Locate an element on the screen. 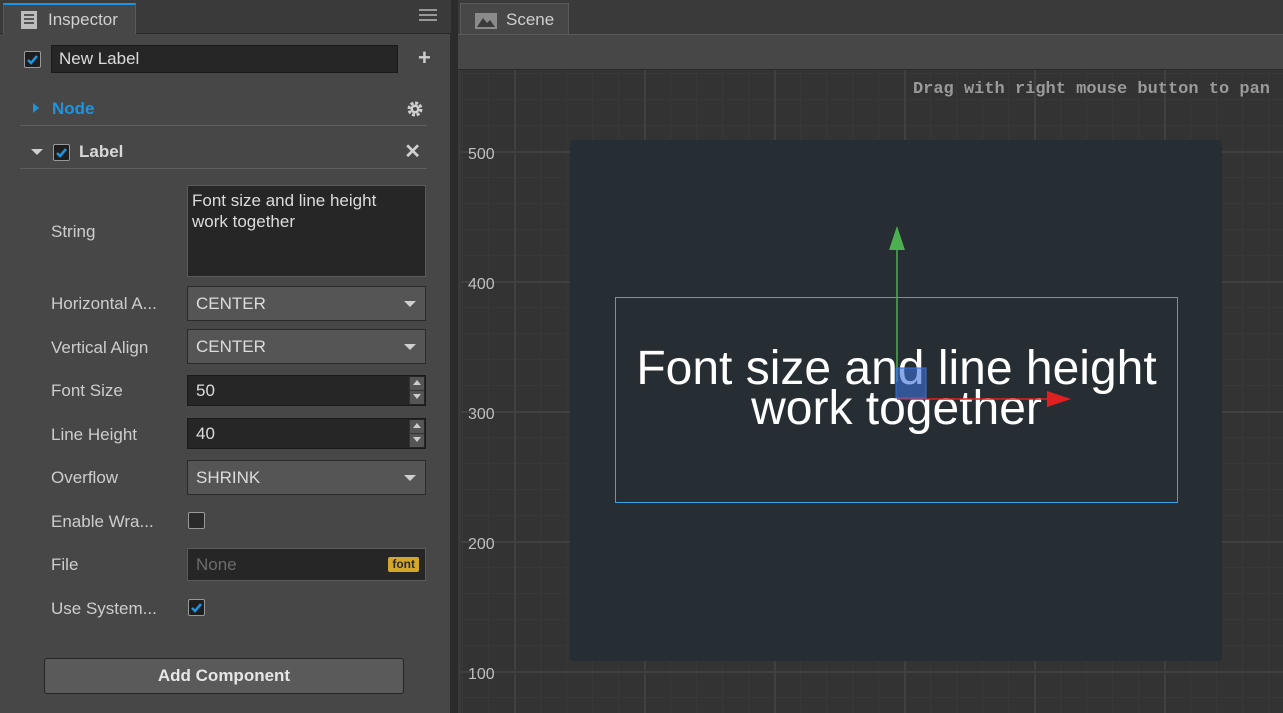  overflow-select: SHRINK is located at coordinates (306, 477).